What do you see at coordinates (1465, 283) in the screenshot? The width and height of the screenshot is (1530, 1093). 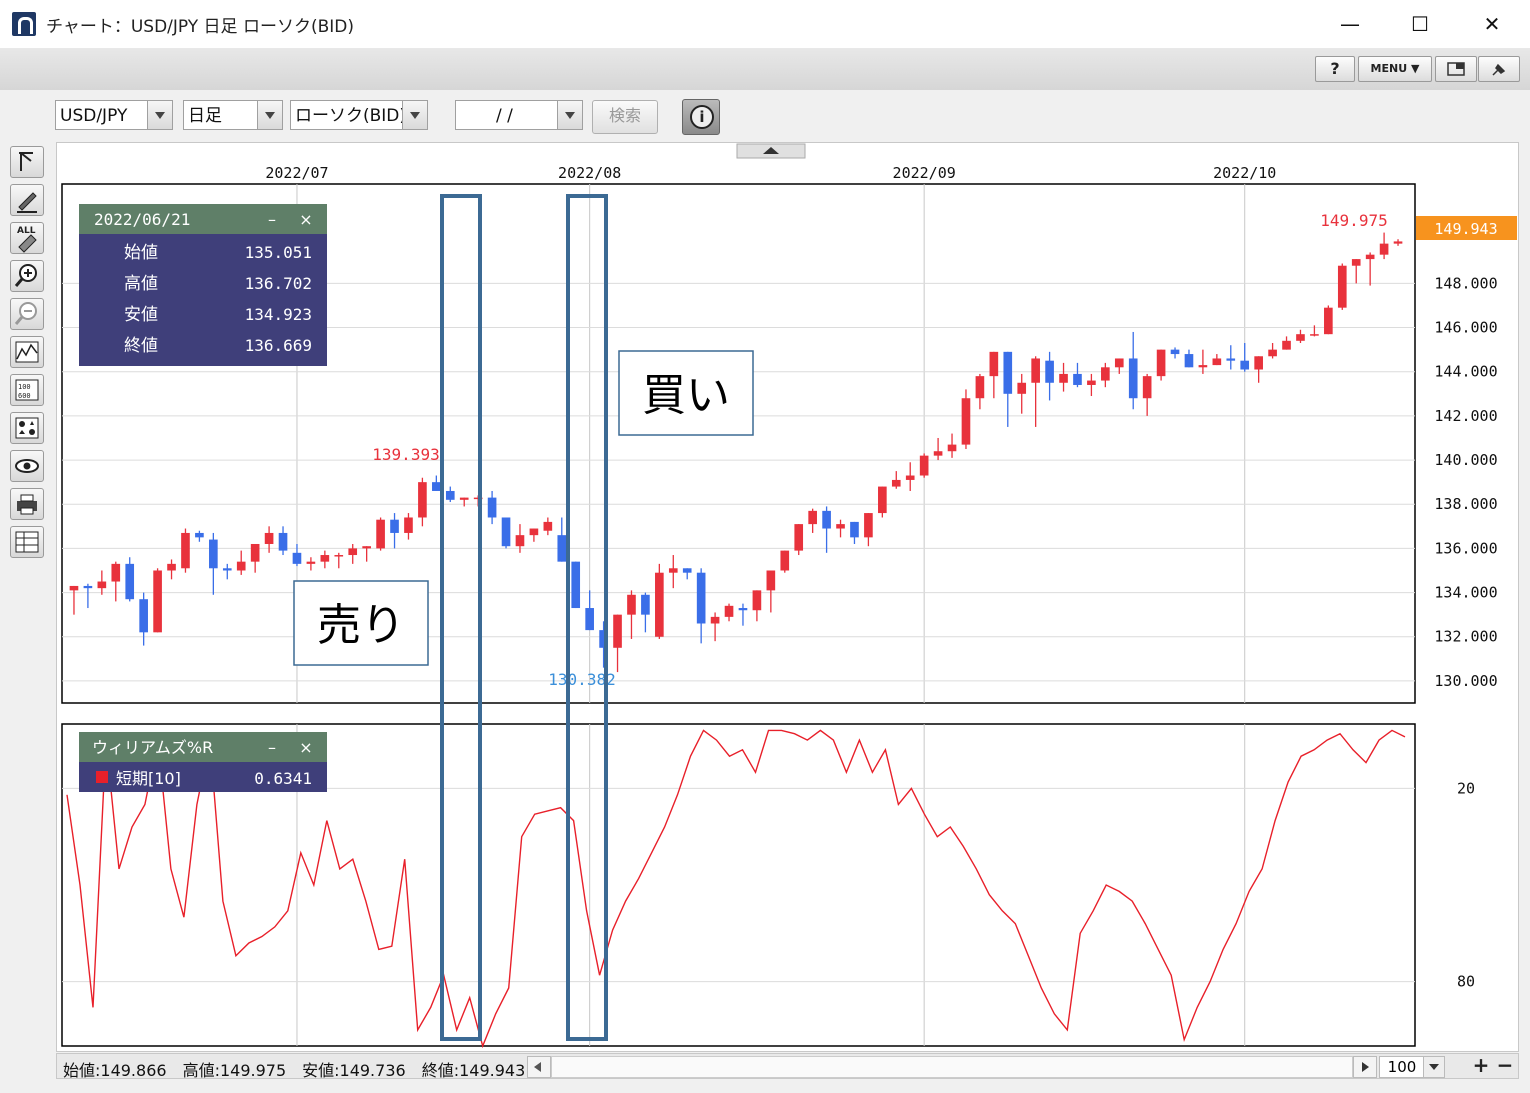 I see `y-tick-label: 148.000` at bounding box center [1465, 283].